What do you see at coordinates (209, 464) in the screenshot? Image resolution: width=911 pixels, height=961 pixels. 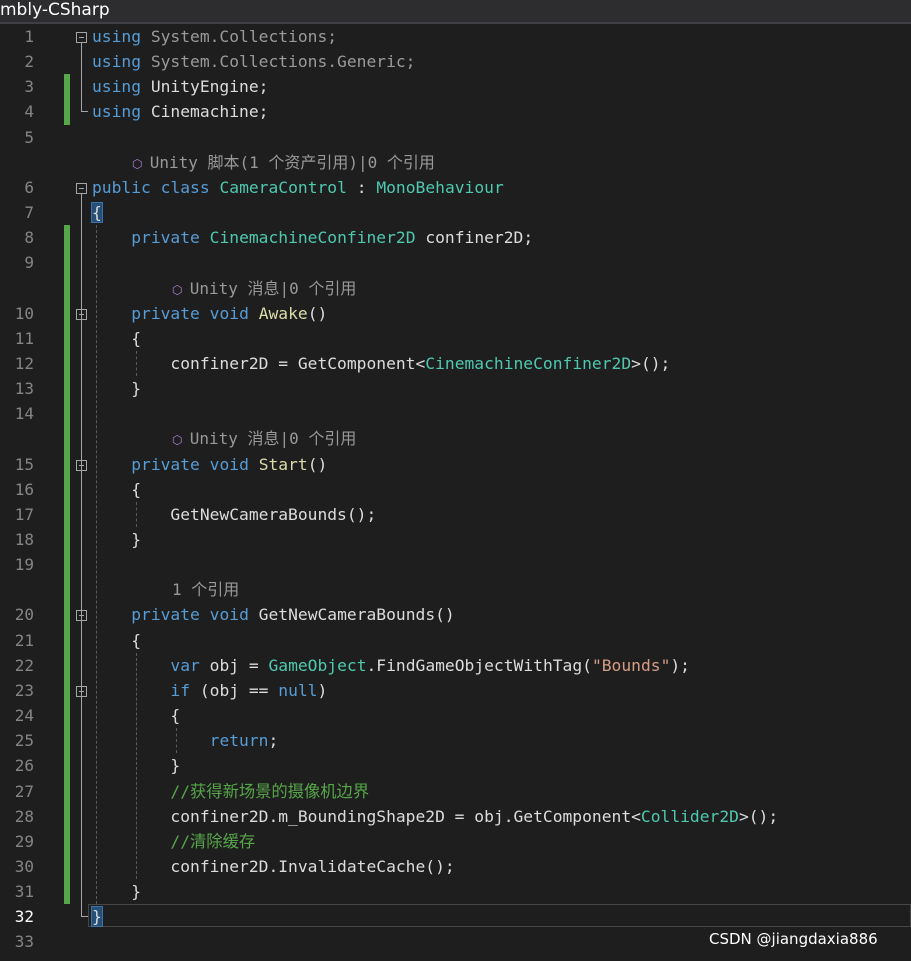 I see `code-text: private void Start()` at bounding box center [209, 464].